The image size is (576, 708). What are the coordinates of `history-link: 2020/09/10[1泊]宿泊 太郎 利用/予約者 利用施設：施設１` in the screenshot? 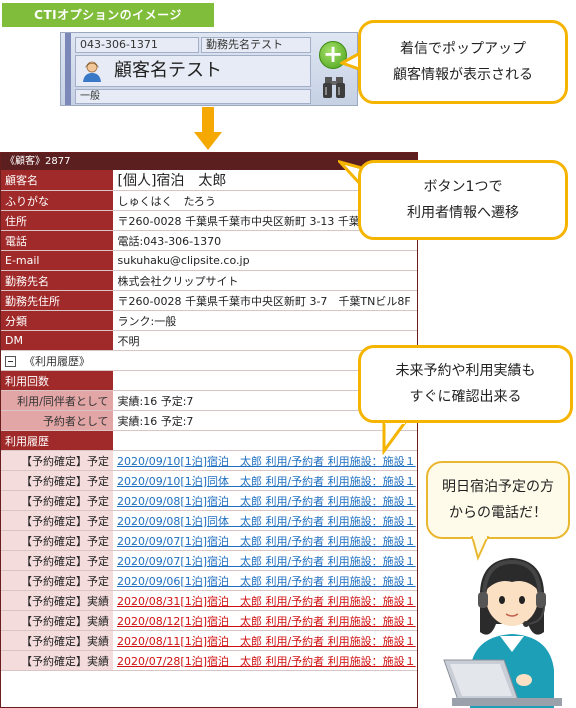 It's located at (266, 461).